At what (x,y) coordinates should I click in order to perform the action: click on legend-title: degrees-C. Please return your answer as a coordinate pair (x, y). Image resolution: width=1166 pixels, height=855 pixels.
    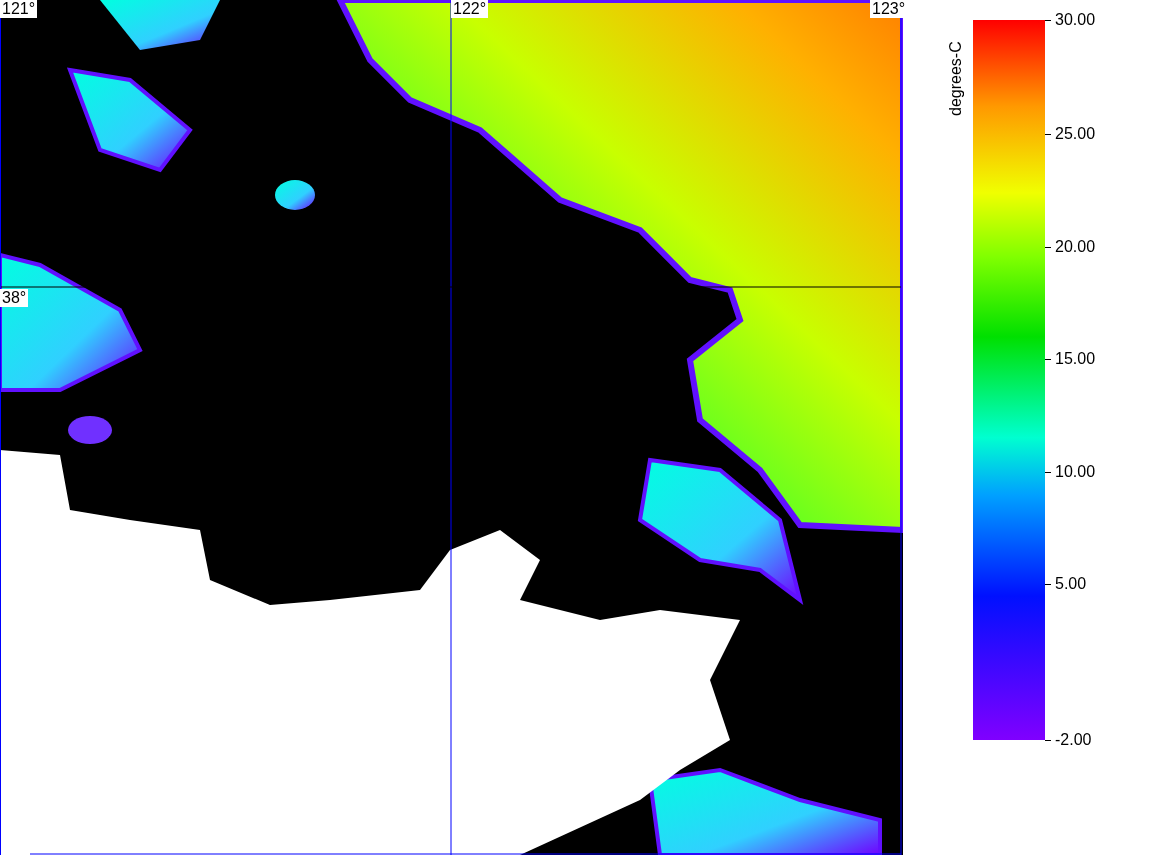
    Looking at the image, I should click on (956, 78).